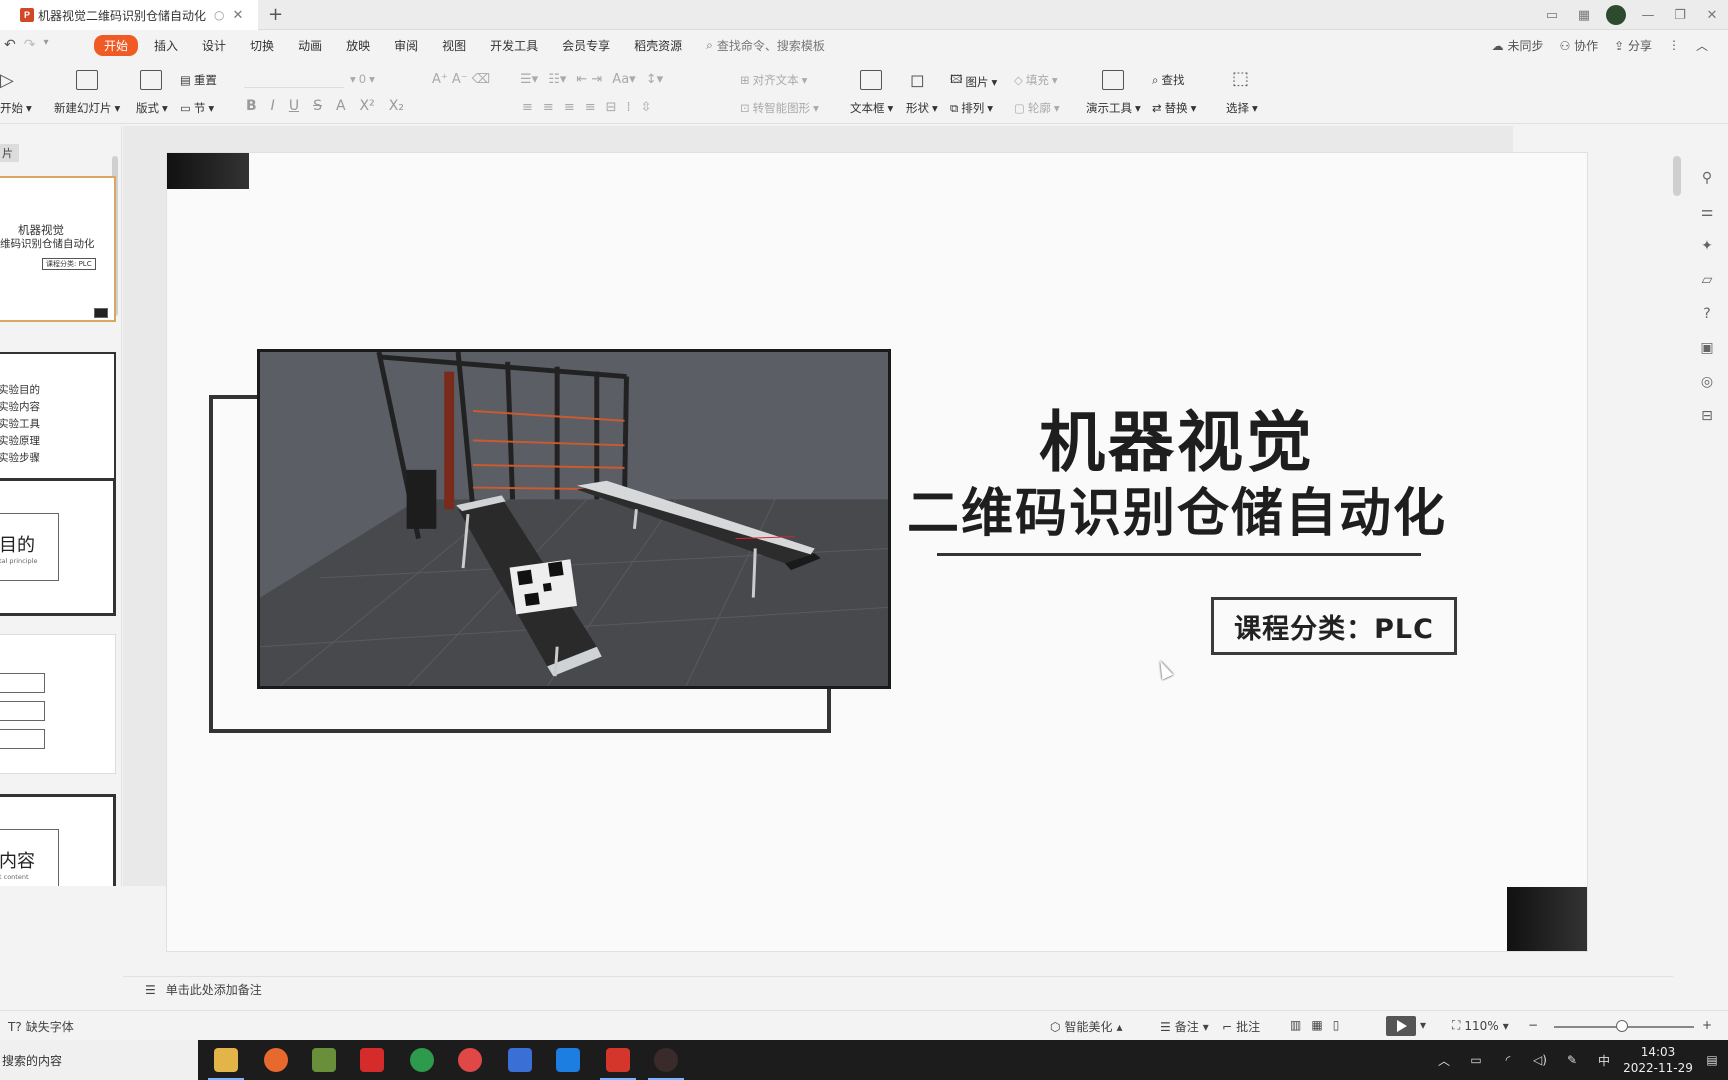  I want to click on tray-expand-icon: ︿, so click(1444, 1060).